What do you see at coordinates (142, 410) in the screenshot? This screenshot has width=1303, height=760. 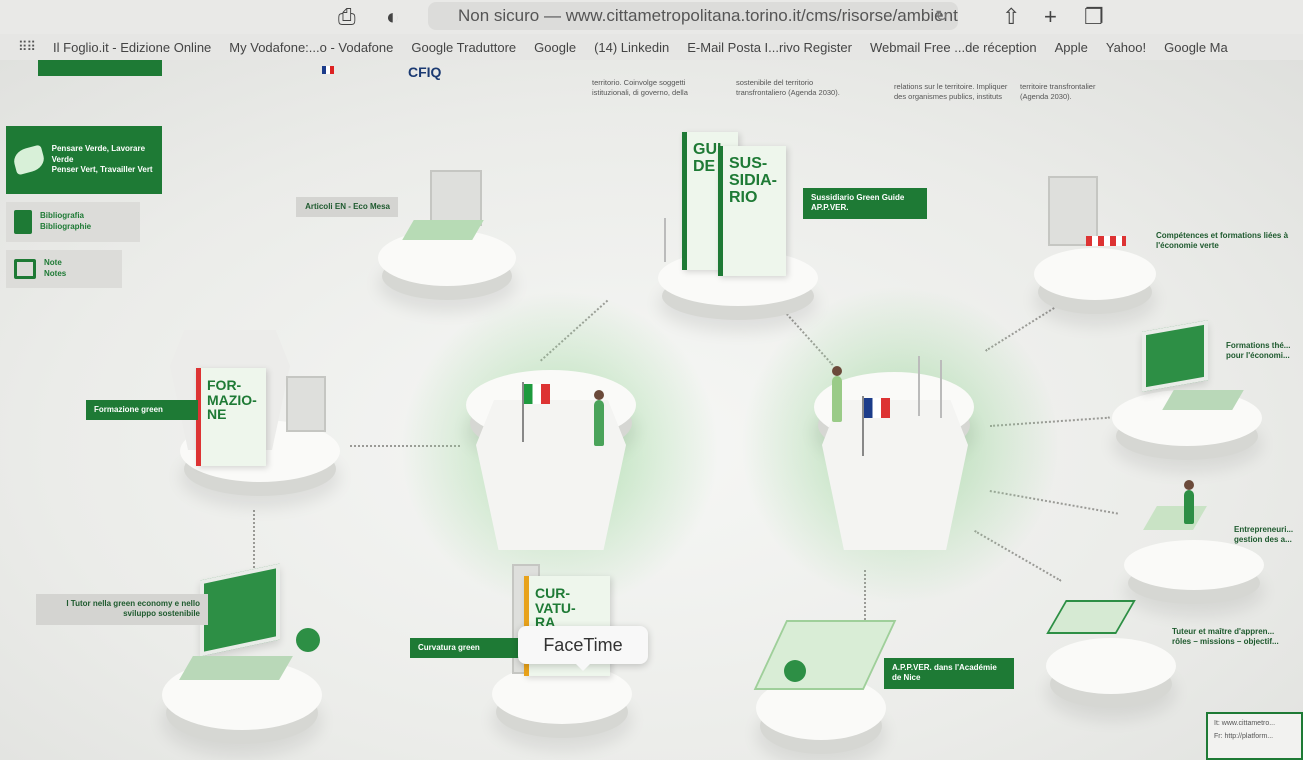 I see `formazione-label: Formazione green` at bounding box center [142, 410].